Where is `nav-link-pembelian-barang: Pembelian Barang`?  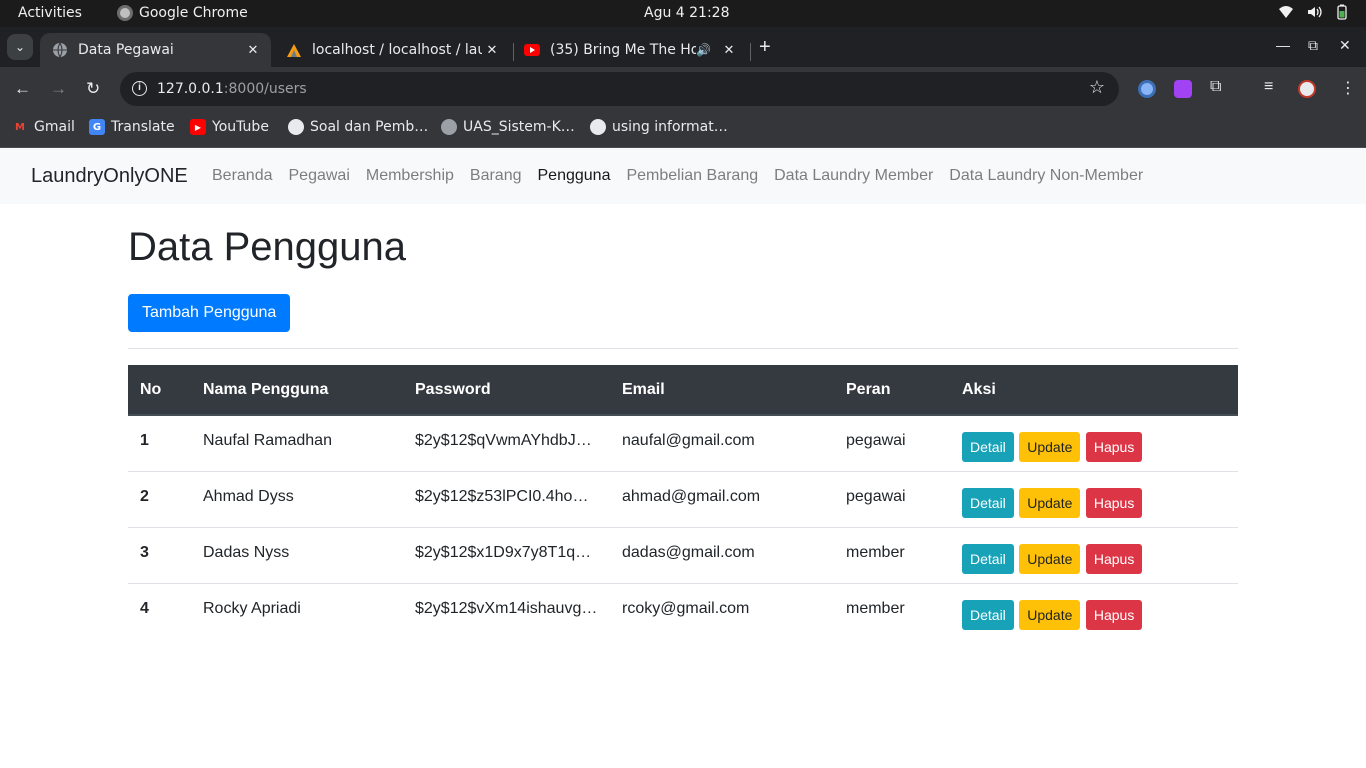
nav-link-pembelian-barang: Pembelian Barang is located at coordinates (692, 176).